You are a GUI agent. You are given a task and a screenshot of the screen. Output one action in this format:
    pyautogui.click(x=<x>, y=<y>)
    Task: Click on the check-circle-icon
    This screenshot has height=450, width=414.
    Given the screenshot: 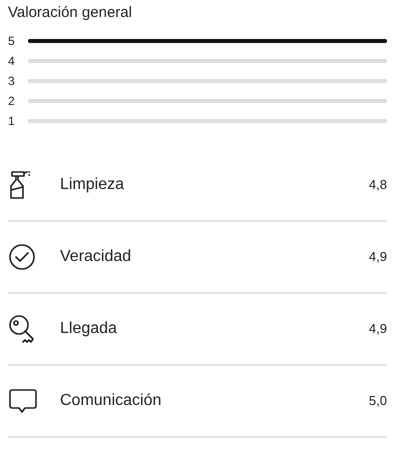 What is the action you would take?
    pyautogui.click(x=22, y=257)
    